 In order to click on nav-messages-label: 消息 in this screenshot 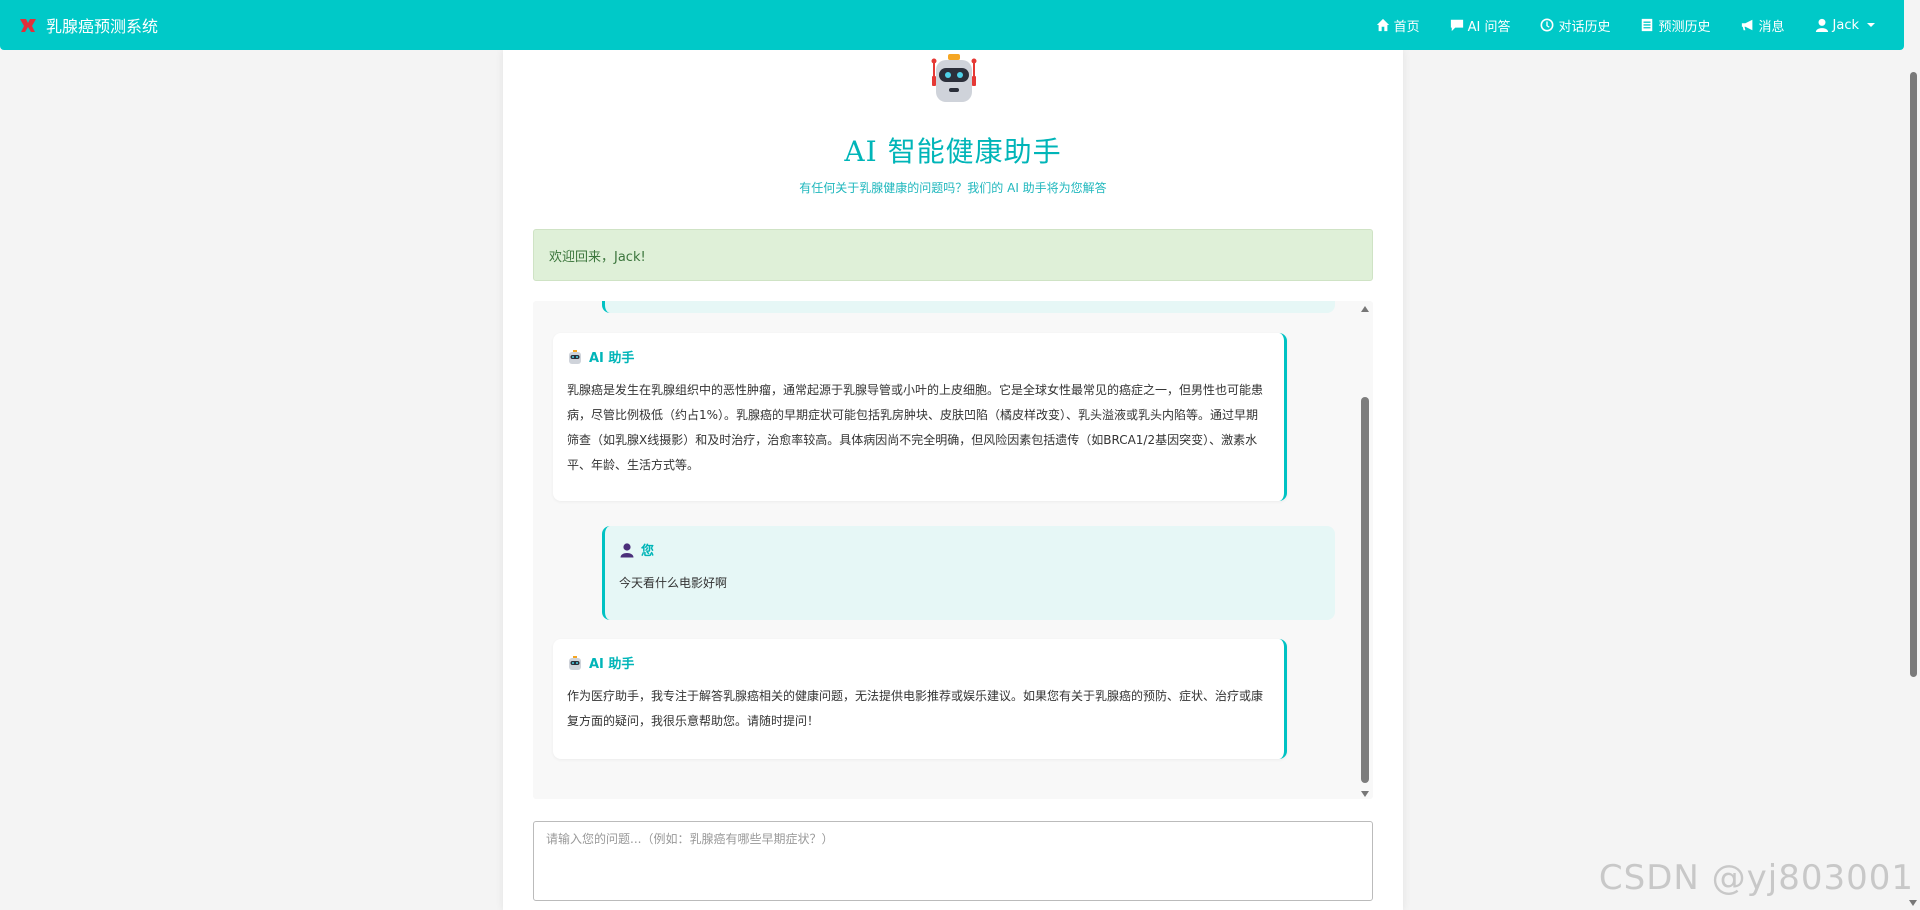, I will do `click(1771, 27)`.